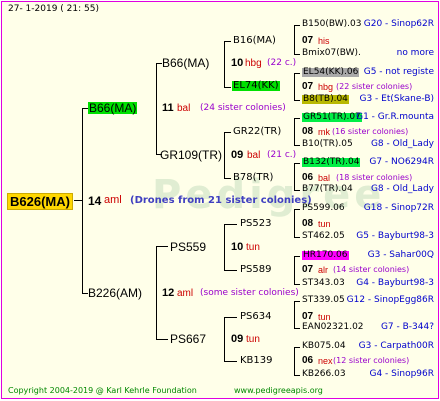 Image resolution: width=440 pixels, height=401 pixels. What do you see at coordinates (294, 361) in the screenshot?
I see `connector-kb139-vertical` at bounding box center [294, 361].